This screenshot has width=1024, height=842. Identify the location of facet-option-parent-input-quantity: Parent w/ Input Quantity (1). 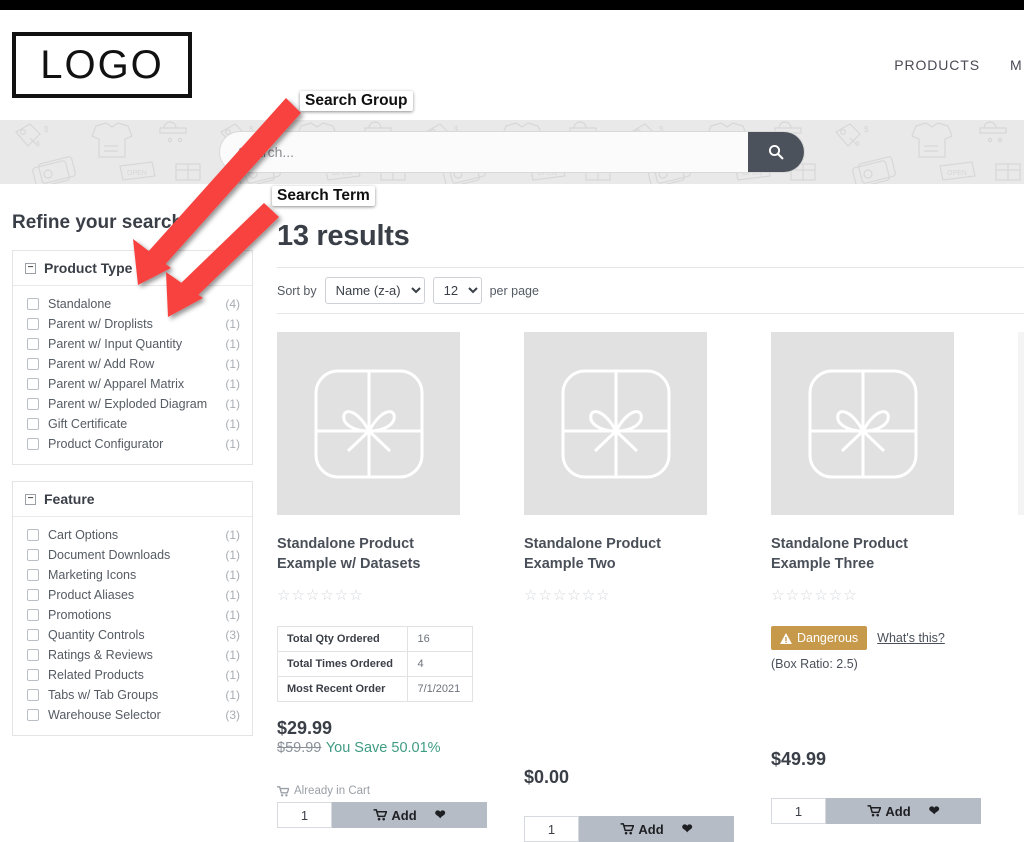
(132, 344).